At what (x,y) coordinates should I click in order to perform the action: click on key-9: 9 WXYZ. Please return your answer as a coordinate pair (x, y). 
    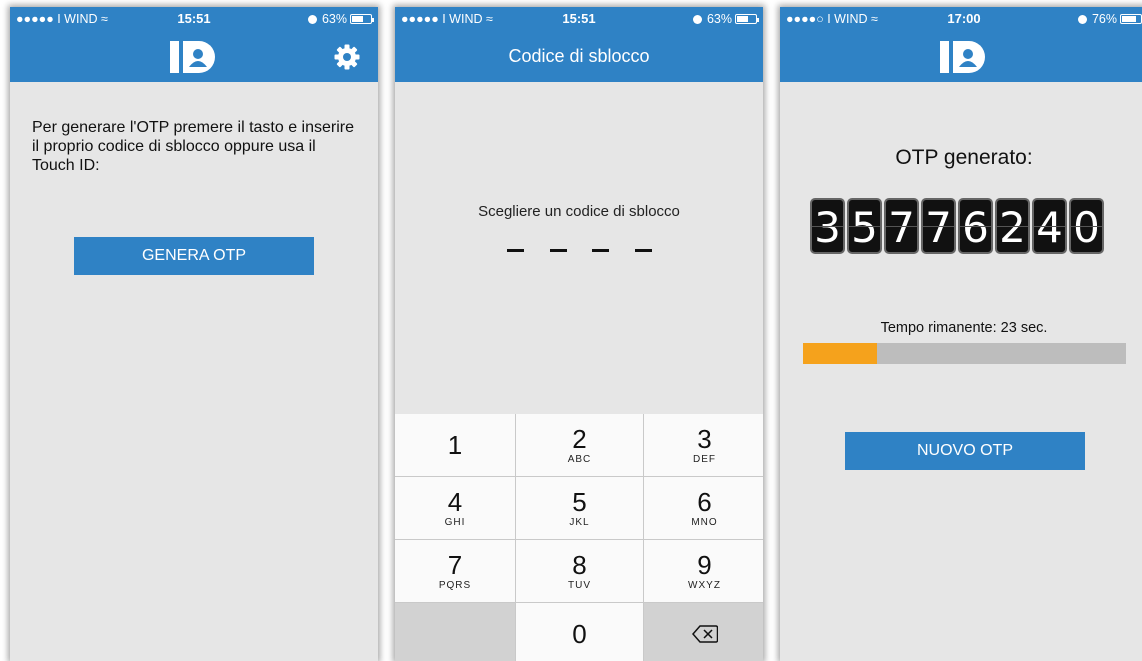
    Looking at the image, I should click on (703, 571).